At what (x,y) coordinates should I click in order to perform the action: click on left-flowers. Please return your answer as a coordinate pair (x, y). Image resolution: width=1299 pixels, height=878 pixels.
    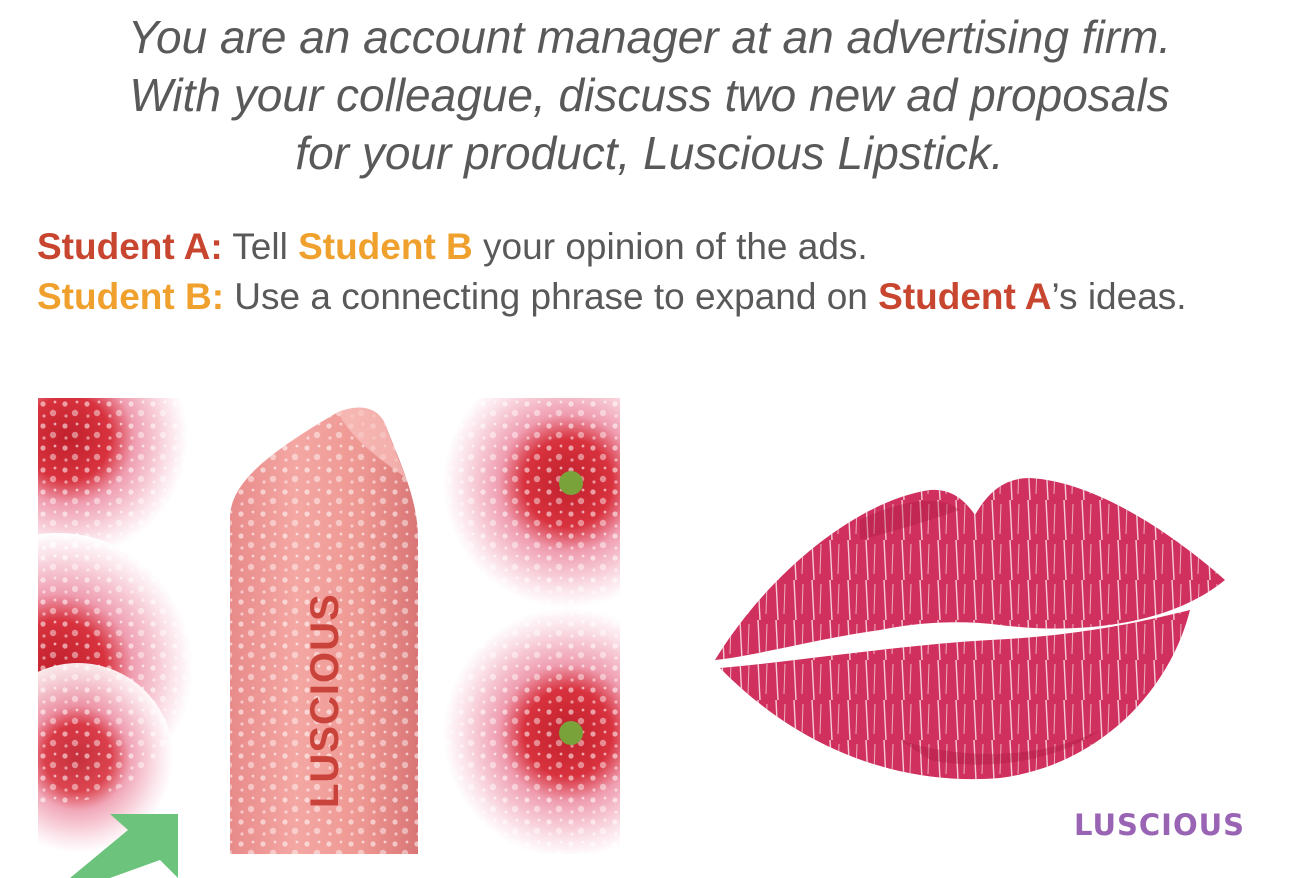
    Looking at the image, I should click on (115, 625).